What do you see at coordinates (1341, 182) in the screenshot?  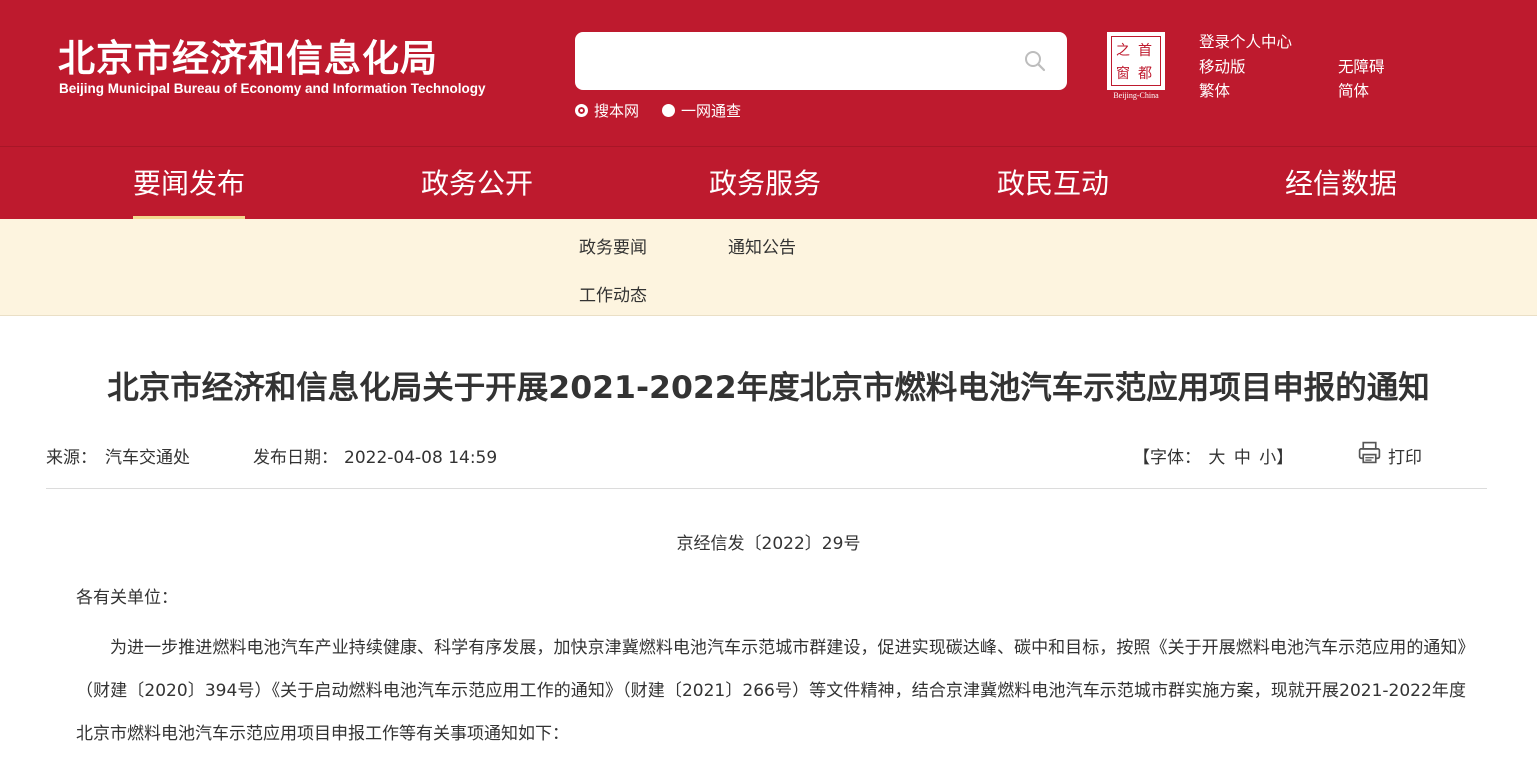 I see `nav-item-data: 经信数据` at bounding box center [1341, 182].